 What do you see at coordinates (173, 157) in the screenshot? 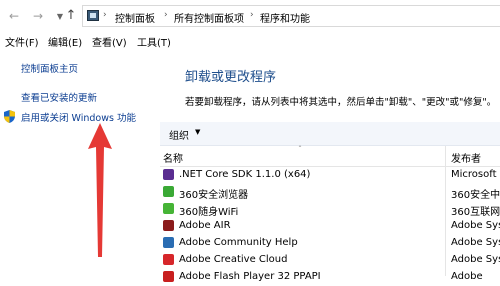
I see `column-name-header: 名称` at bounding box center [173, 157].